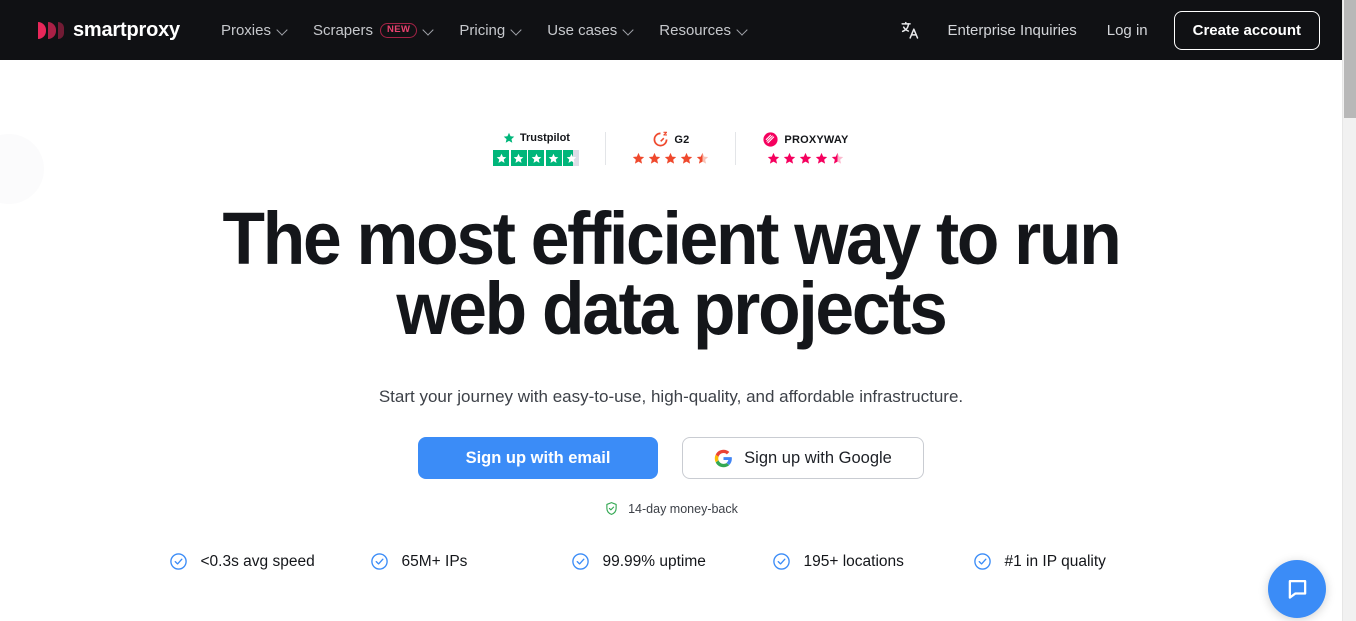 The height and width of the screenshot is (621, 1356). I want to click on g2-logo: G2, so click(671, 139).